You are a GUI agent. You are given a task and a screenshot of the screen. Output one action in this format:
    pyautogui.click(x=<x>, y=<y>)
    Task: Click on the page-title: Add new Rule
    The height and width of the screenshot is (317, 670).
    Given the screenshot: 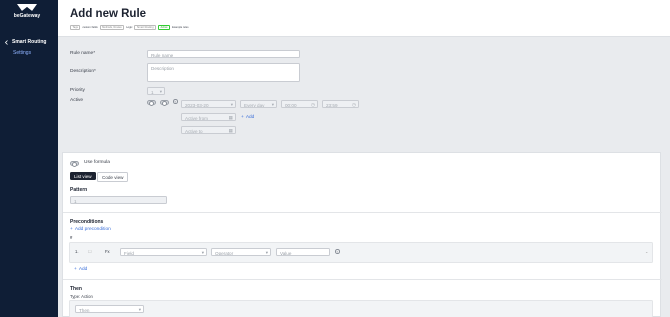 What is the action you would take?
    pyautogui.click(x=108, y=14)
    